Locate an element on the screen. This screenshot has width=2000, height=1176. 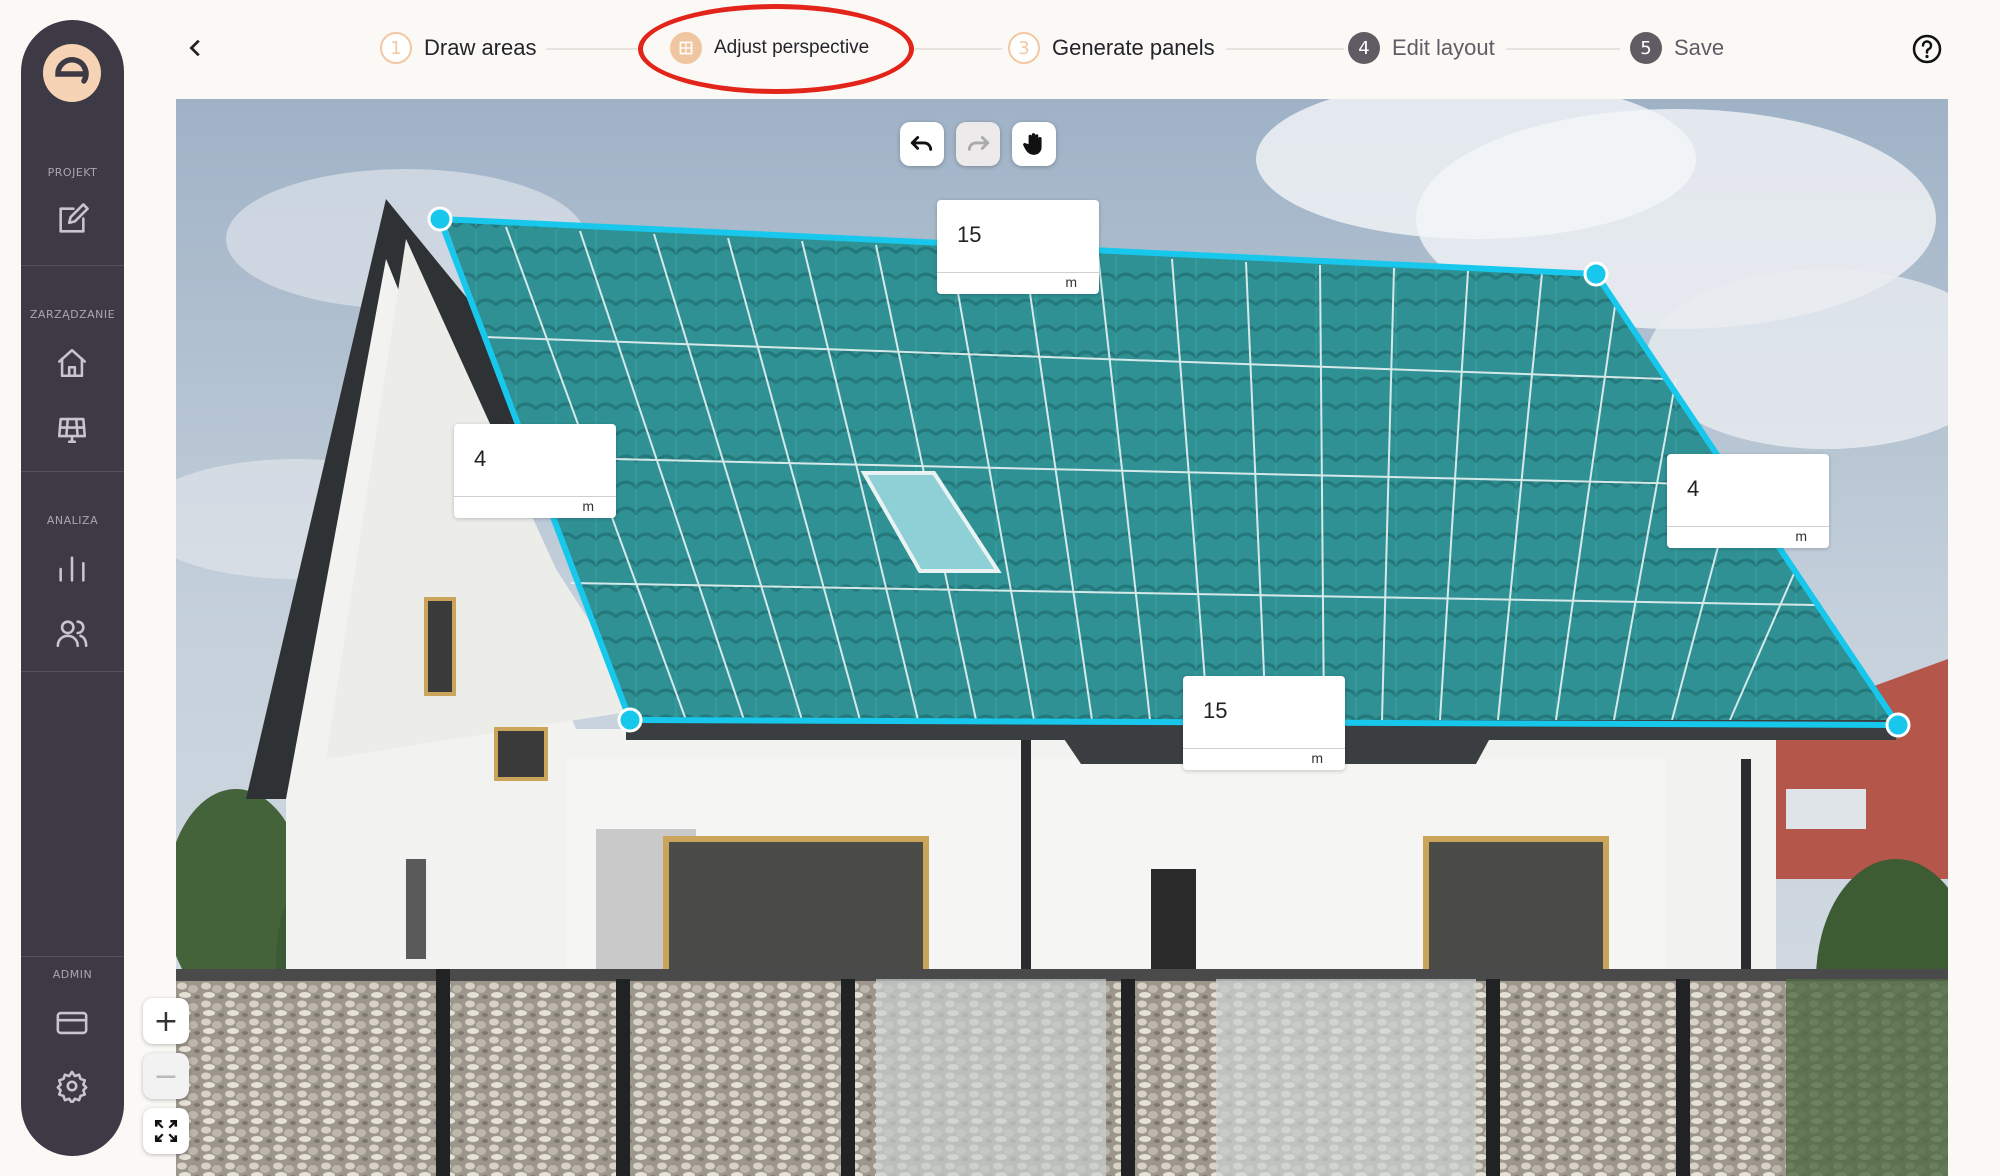
app-logo is located at coordinates (72, 73).